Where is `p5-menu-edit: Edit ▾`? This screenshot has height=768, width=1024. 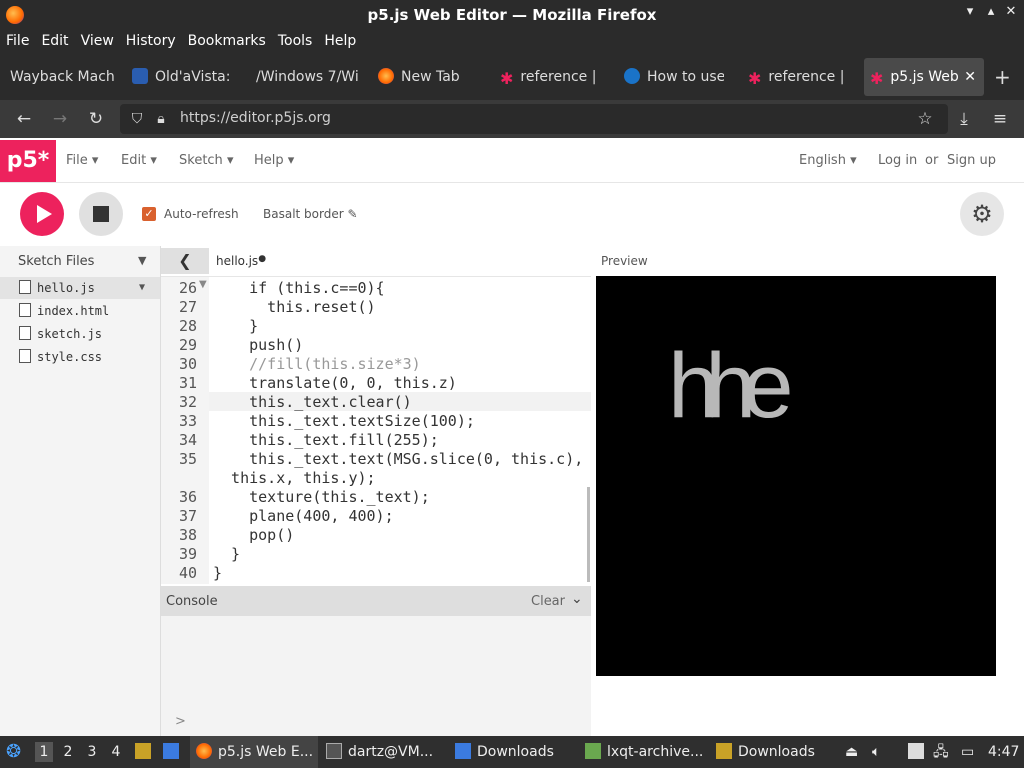 p5-menu-edit: Edit ▾ is located at coordinates (139, 160).